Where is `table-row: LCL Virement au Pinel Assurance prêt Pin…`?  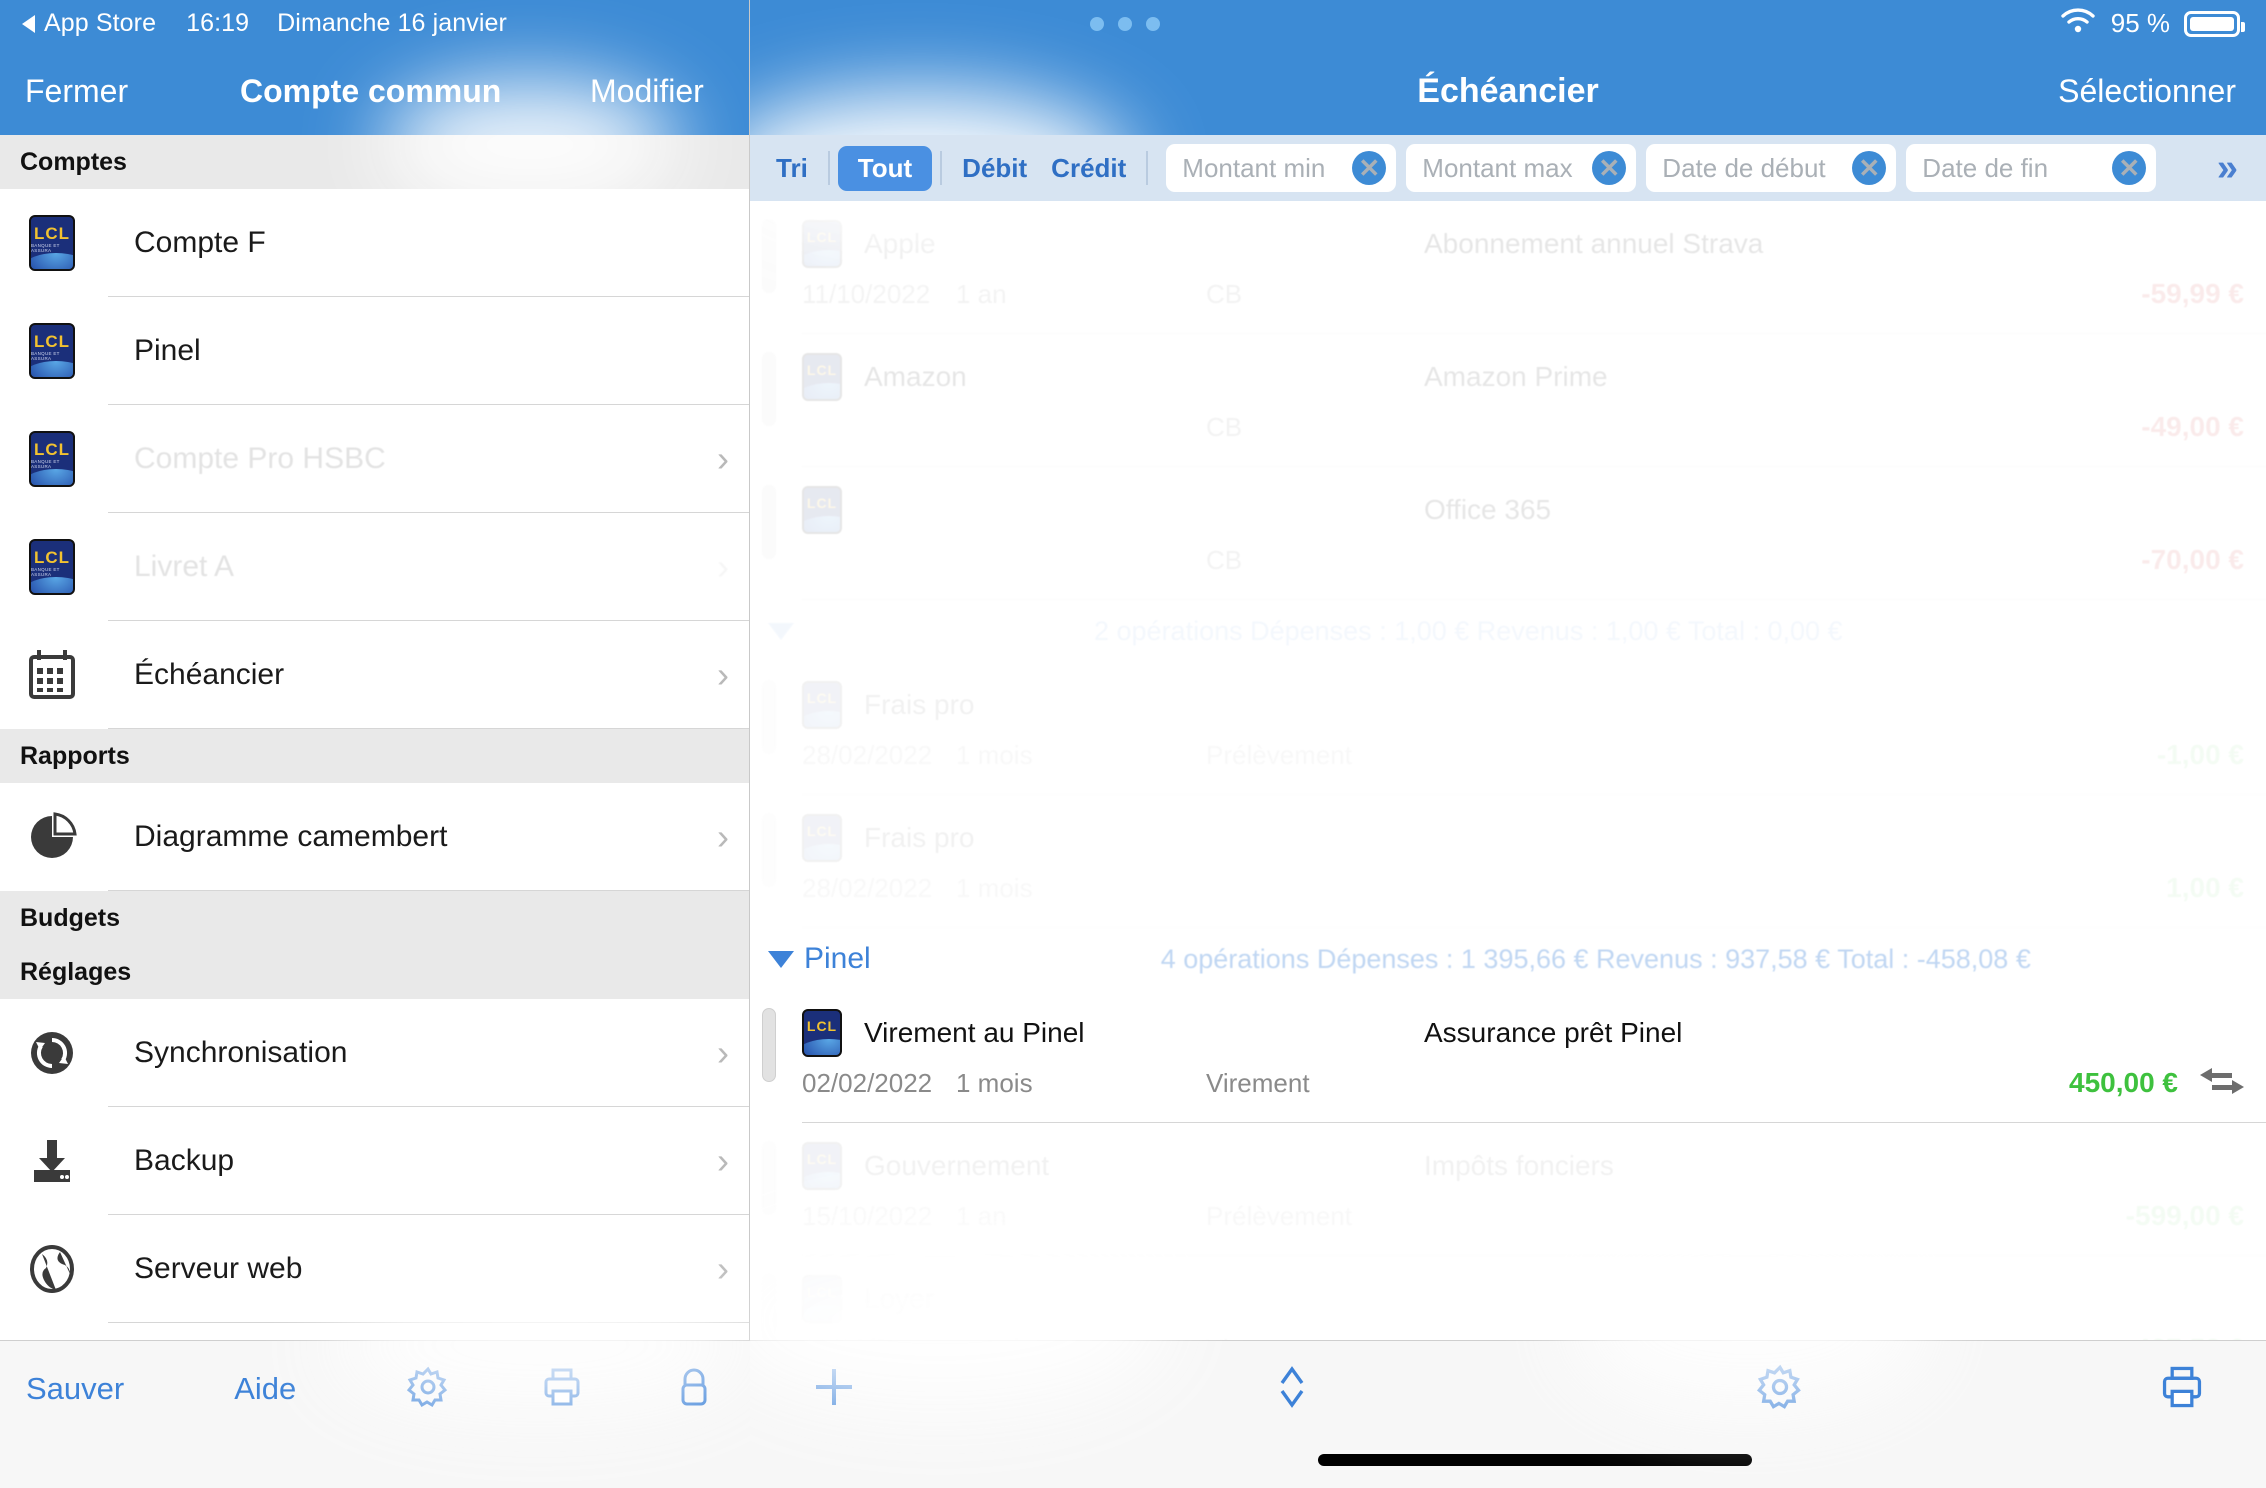 table-row: LCL Virement au Pinel Assurance prêt Pin… is located at coordinates (1508, 1056).